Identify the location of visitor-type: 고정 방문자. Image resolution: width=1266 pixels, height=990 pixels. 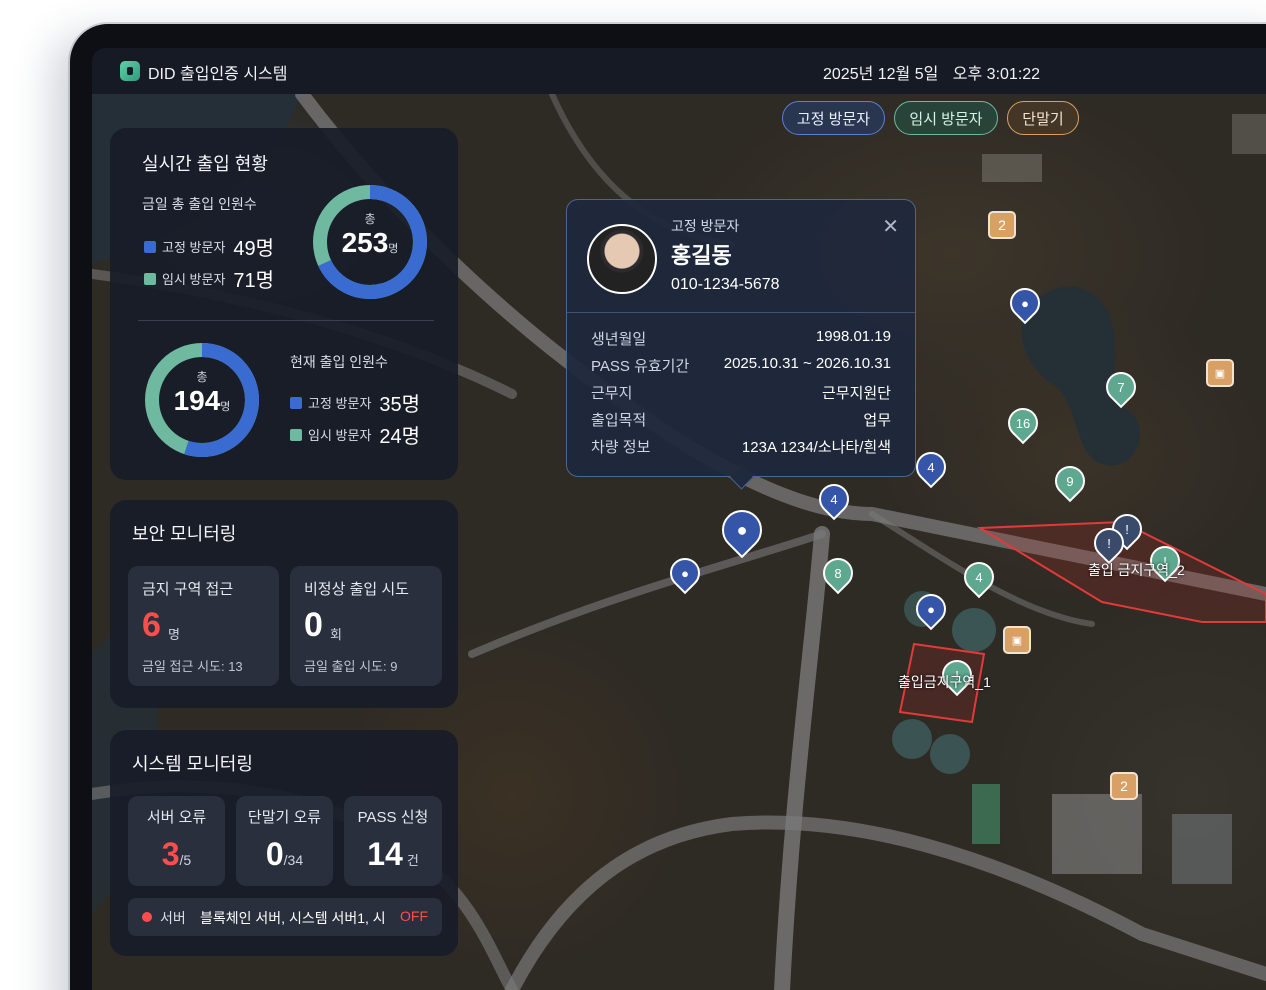
(705, 226).